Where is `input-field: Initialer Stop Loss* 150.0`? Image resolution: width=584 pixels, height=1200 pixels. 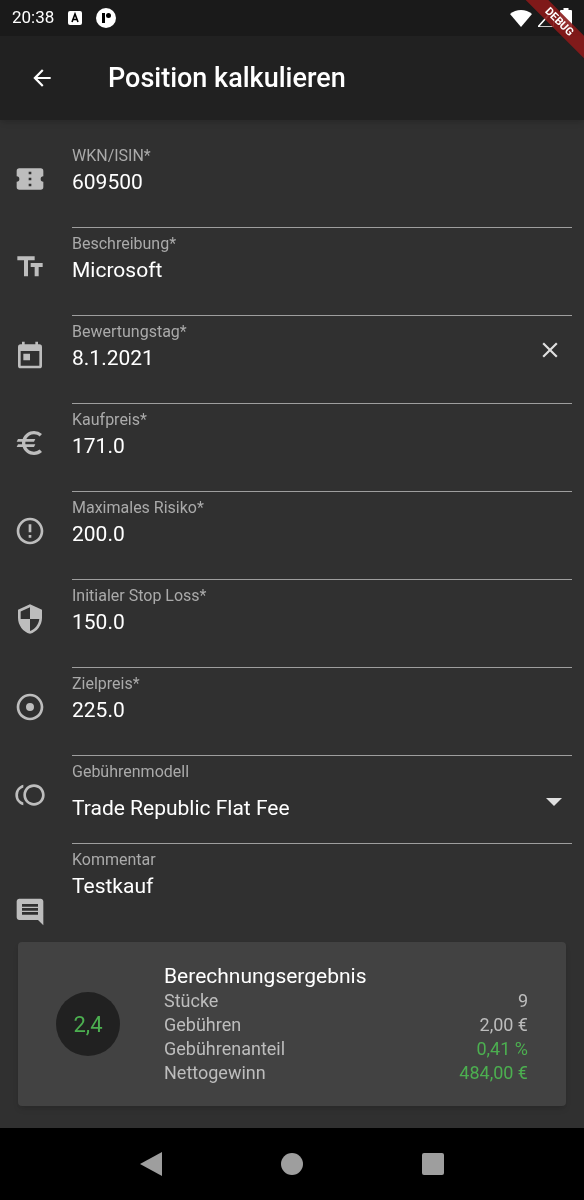
input-field: Initialer Stop Loss* 150.0 is located at coordinates (322, 624).